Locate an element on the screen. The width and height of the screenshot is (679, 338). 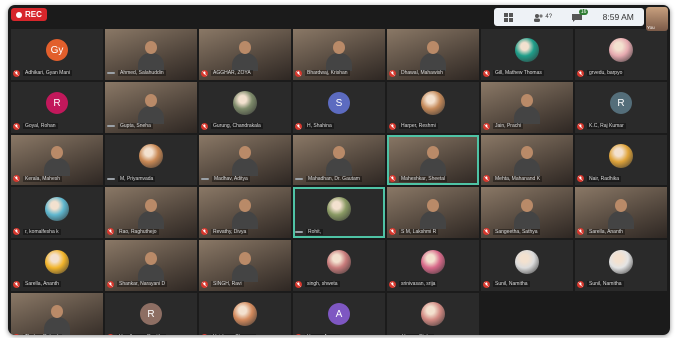
participant-tile: AGGHAR, ZOYA is located at coordinates (245, 54).